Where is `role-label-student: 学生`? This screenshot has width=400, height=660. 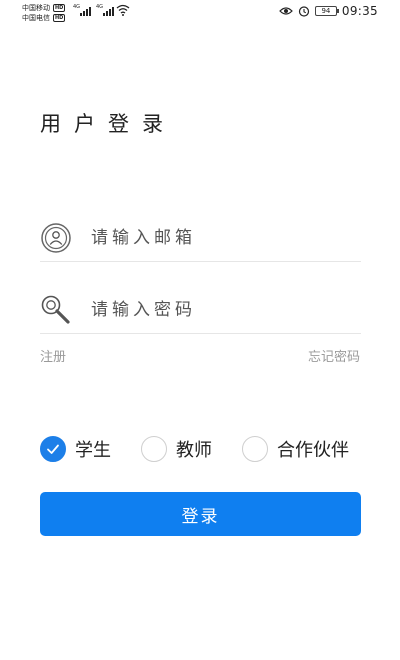 role-label-student: 学生 is located at coordinates (93, 450).